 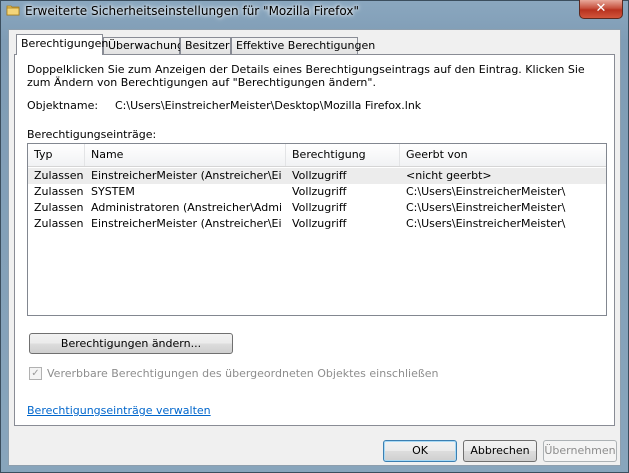 What do you see at coordinates (420, 451) in the screenshot?
I see `ok-button: OK` at bounding box center [420, 451].